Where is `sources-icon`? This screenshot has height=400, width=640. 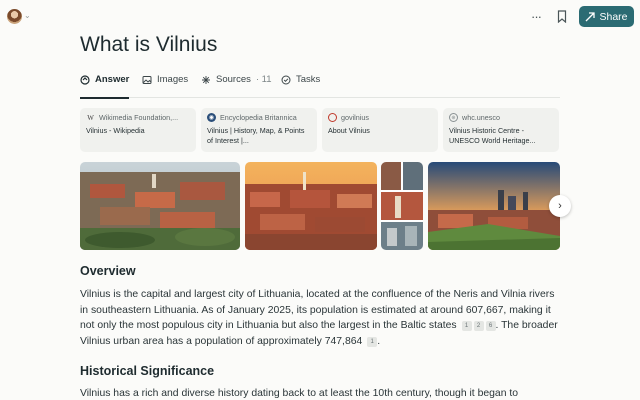 sources-icon is located at coordinates (206, 80).